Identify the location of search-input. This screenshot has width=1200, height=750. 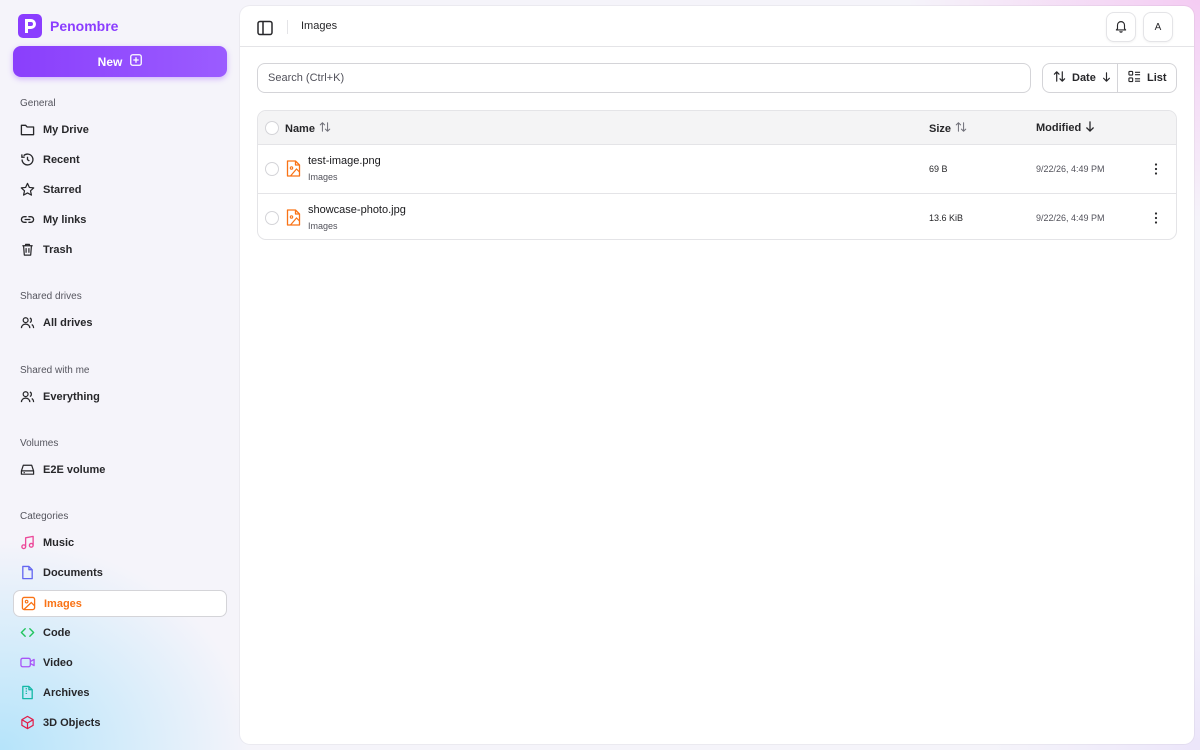
(644, 78).